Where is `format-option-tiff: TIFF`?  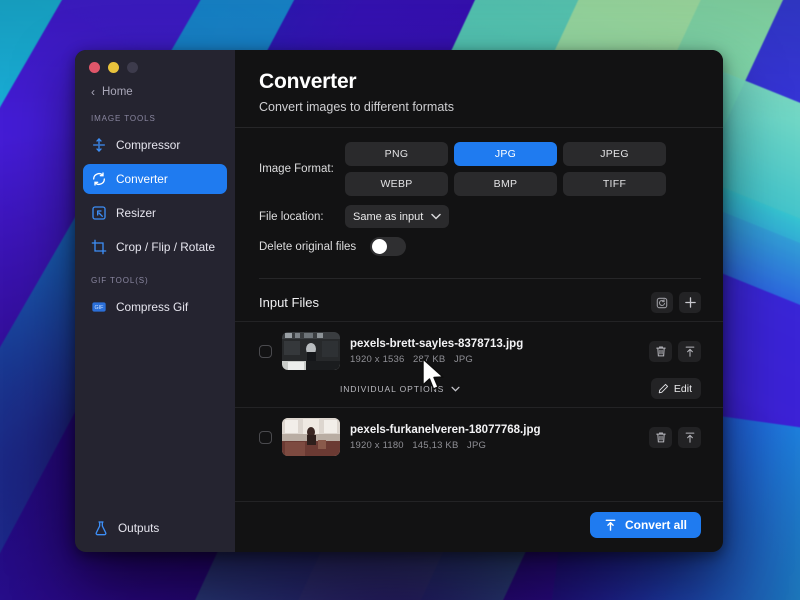
format-option-tiff: TIFF is located at coordinates (614, 184).